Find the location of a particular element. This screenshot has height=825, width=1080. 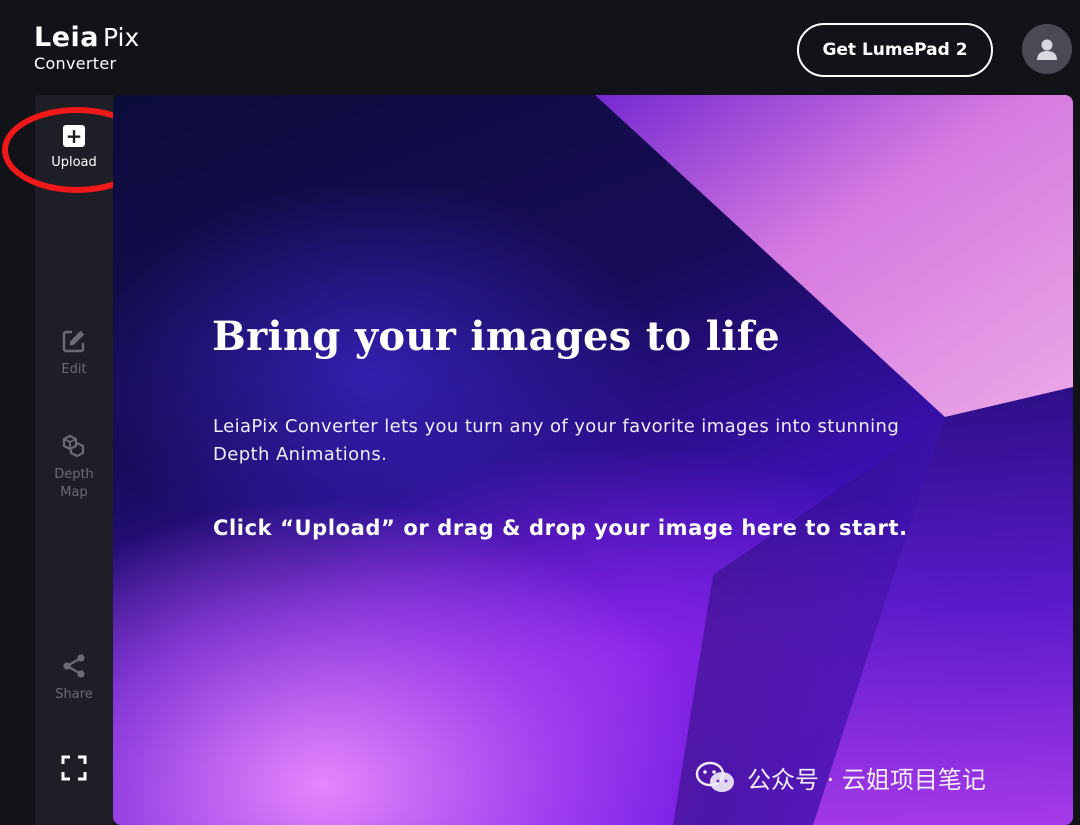

user-icon is located at coordinates (1047, 49).